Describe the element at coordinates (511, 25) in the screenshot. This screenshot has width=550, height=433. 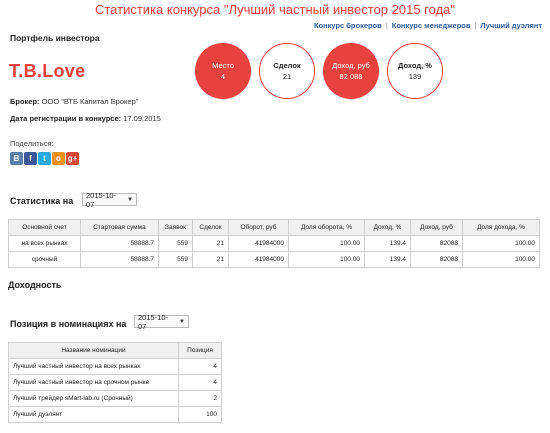
I see `link-best-duelist: Лучший дуэлянт` at that location.